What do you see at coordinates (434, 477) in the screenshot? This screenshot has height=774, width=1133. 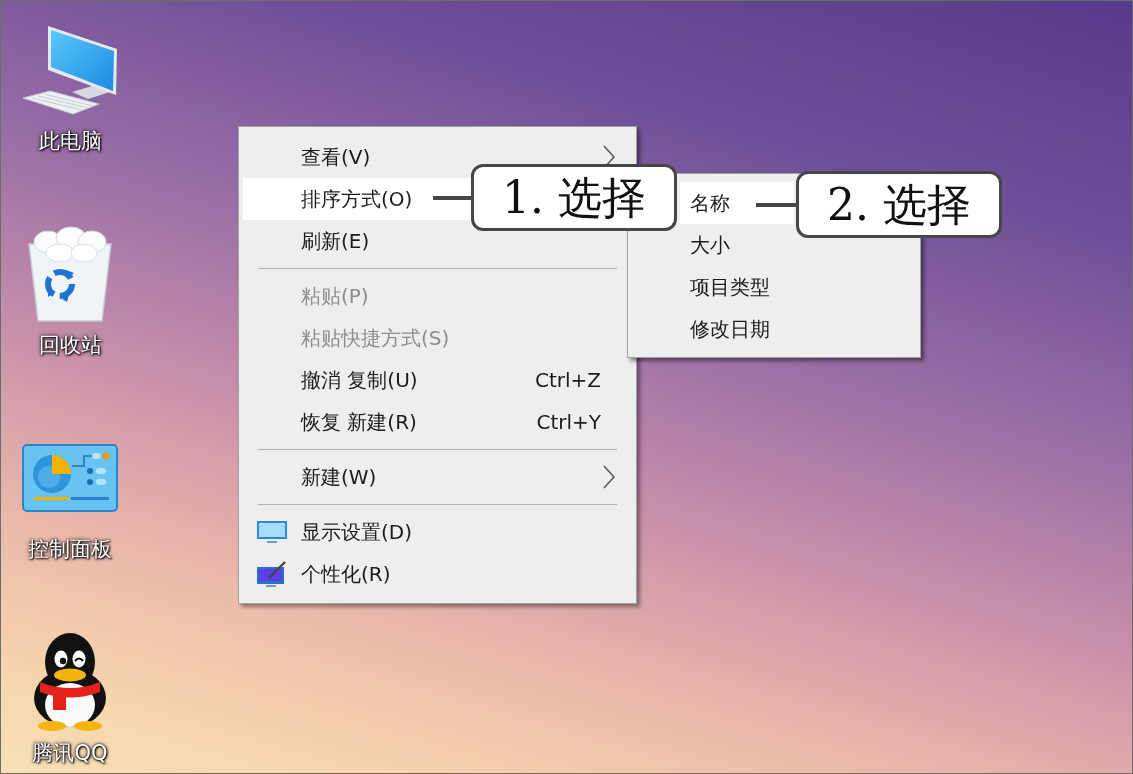 I see `menu-item: 新建(W)` at bounding box center [434, 477].